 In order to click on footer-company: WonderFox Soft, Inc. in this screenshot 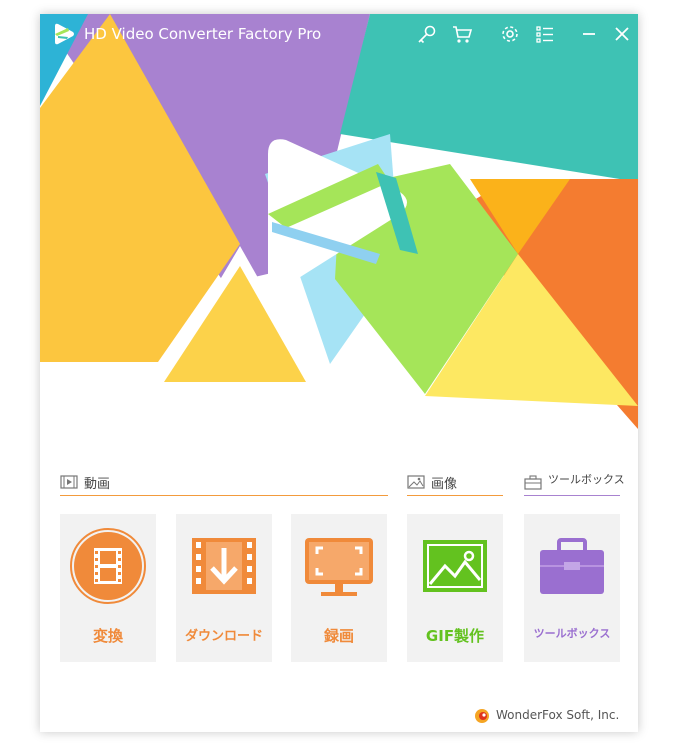, I will do `click(558, 715)`.